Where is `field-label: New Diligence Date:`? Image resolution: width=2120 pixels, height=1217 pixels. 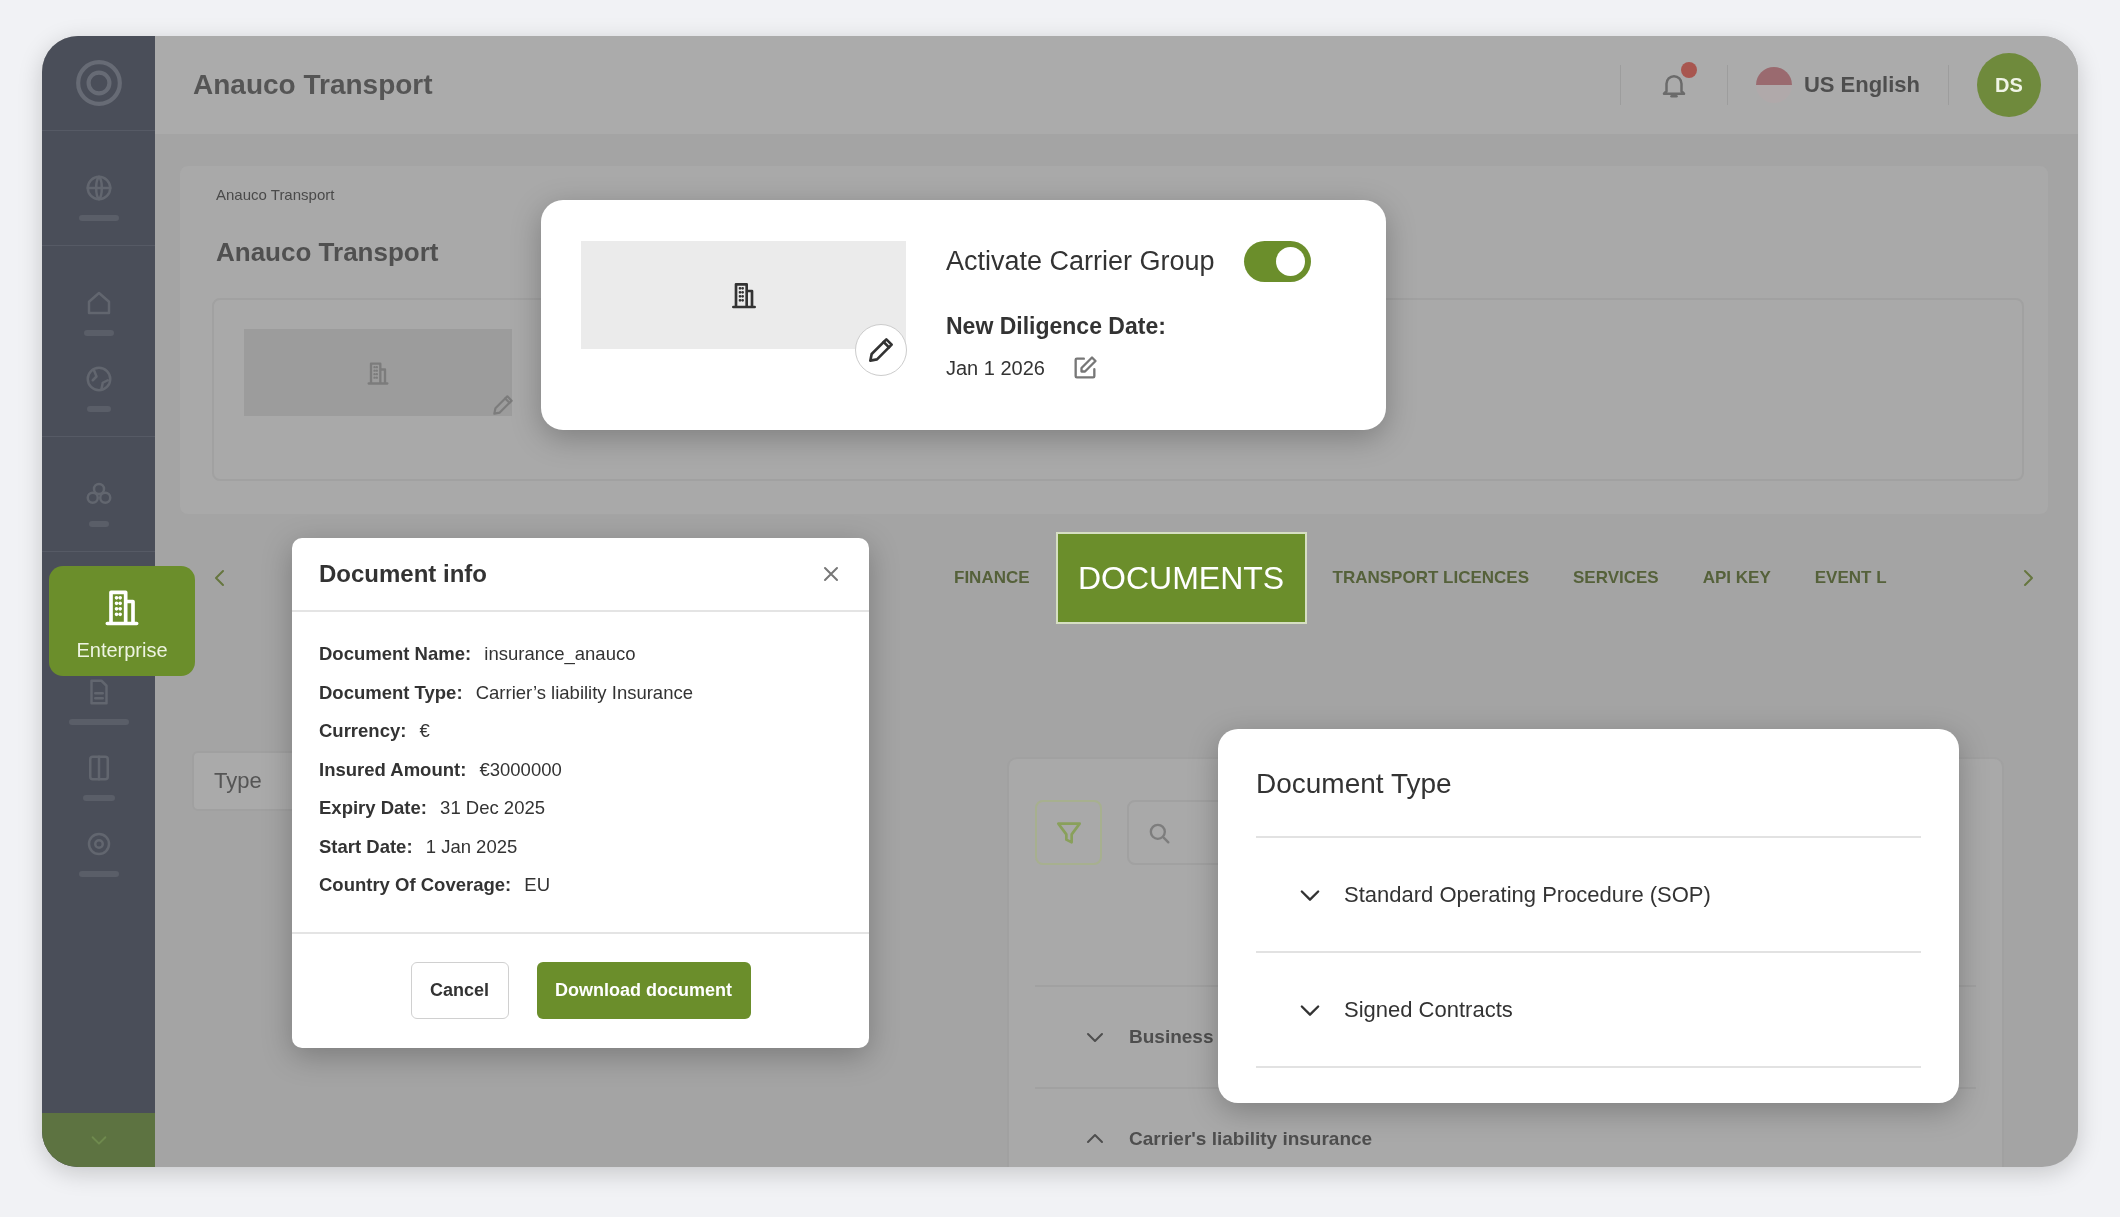
field-label: New Diligence Date: is located at coordinates (1056, 326).